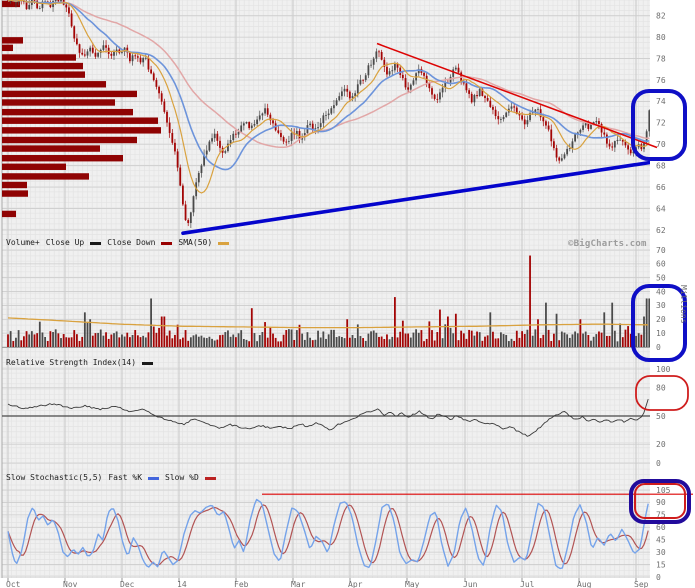 The image size is (695, 588). Describe the element at coordinates (241, 584) in the screenshot. I see `month-label: Feb` at that location.